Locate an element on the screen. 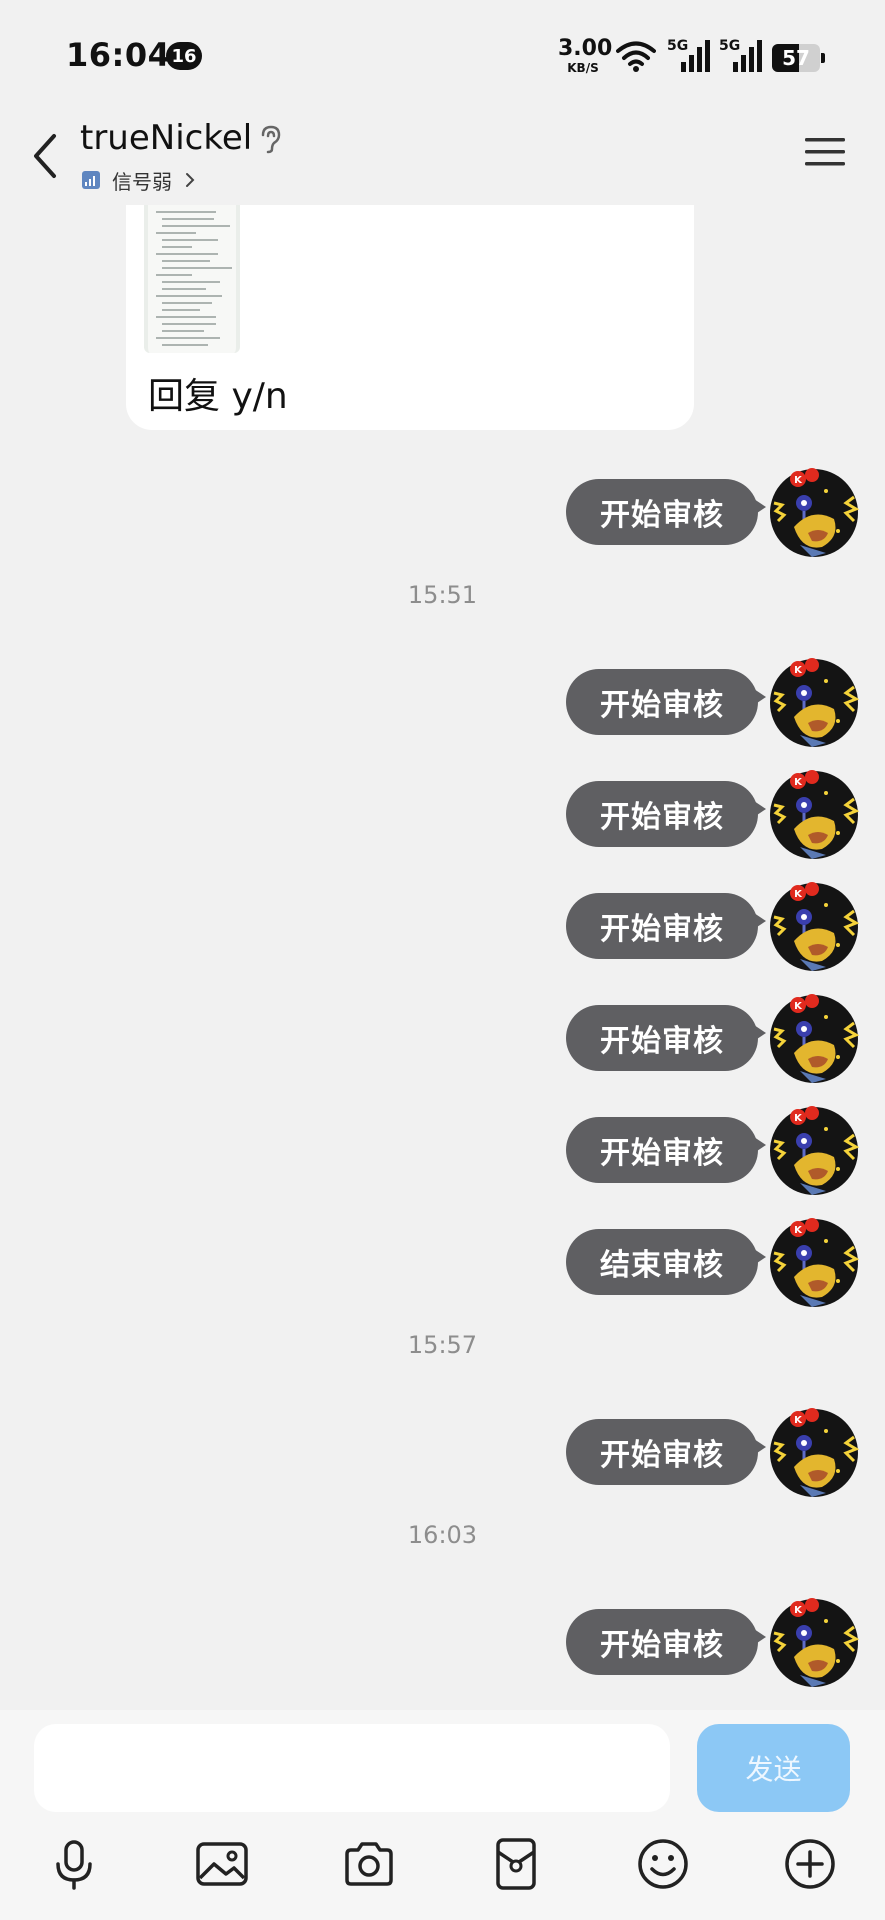 The width and height of the screenshot is (885, 1920). network-speed-value: 3.00 is located at coordinates (585, 48).